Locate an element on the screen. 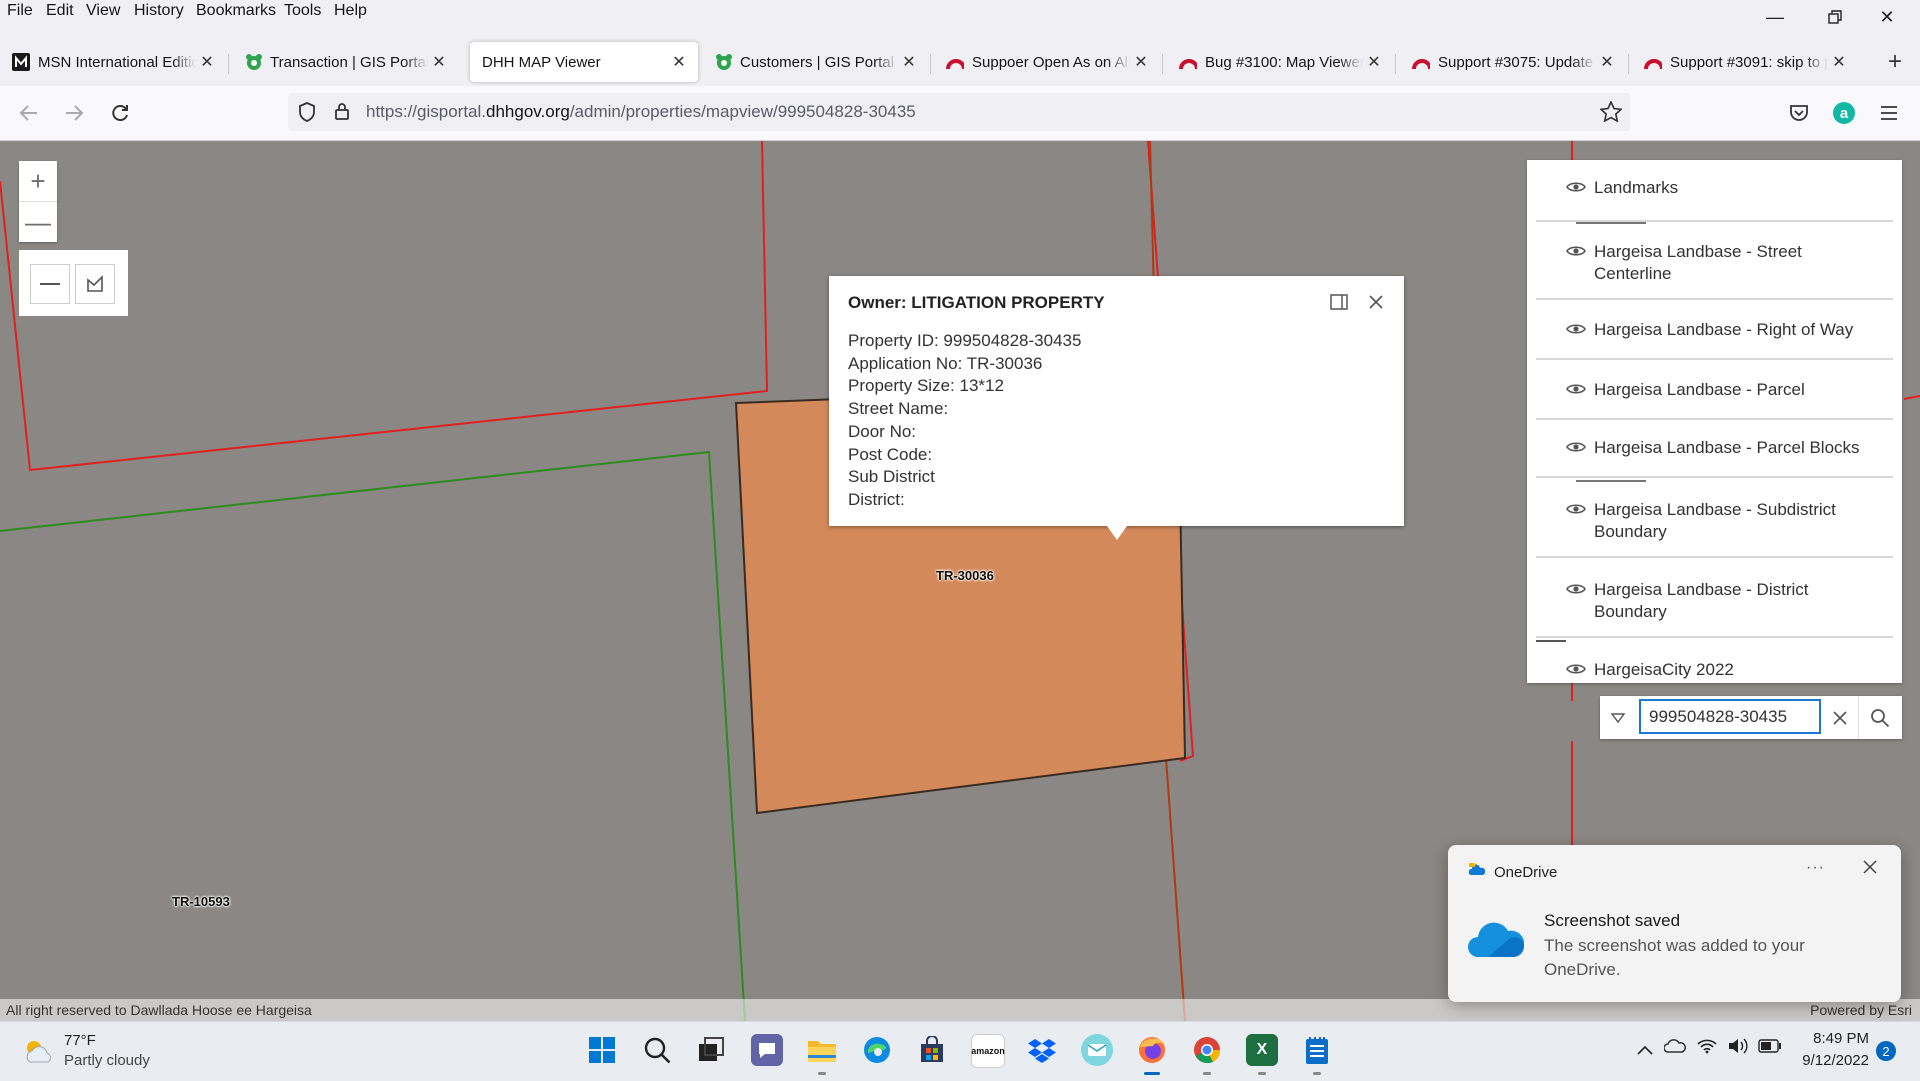 The height and width of the screenshot is (1081, 1920). pocket-icon is located at coordinates (1799, 113).